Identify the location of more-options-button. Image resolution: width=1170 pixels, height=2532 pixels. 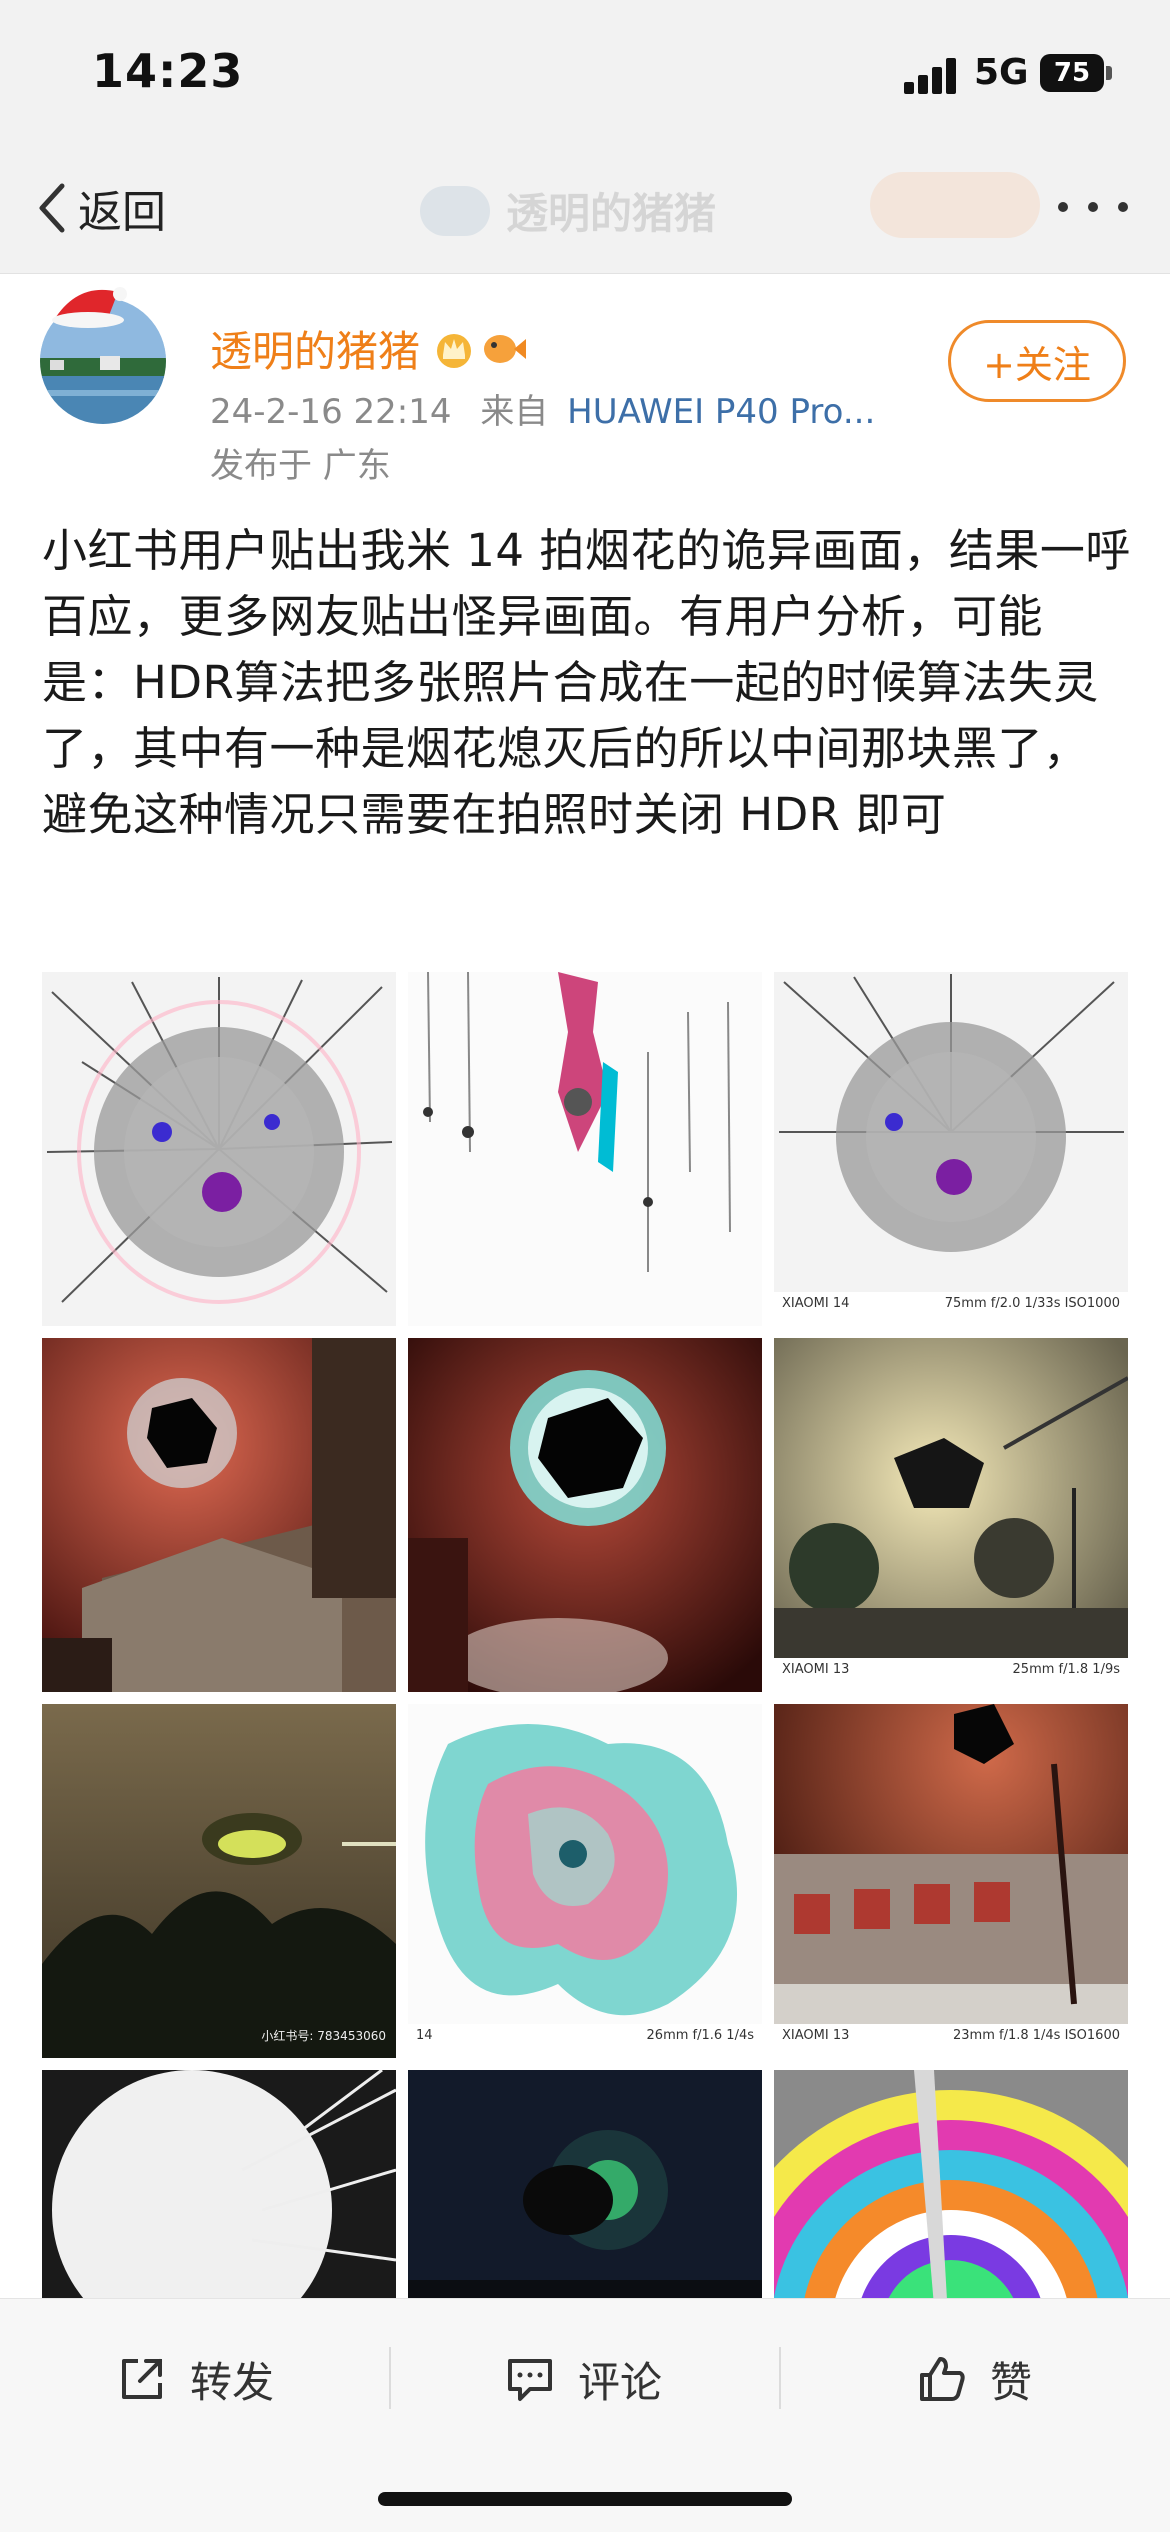
(1093, 207).